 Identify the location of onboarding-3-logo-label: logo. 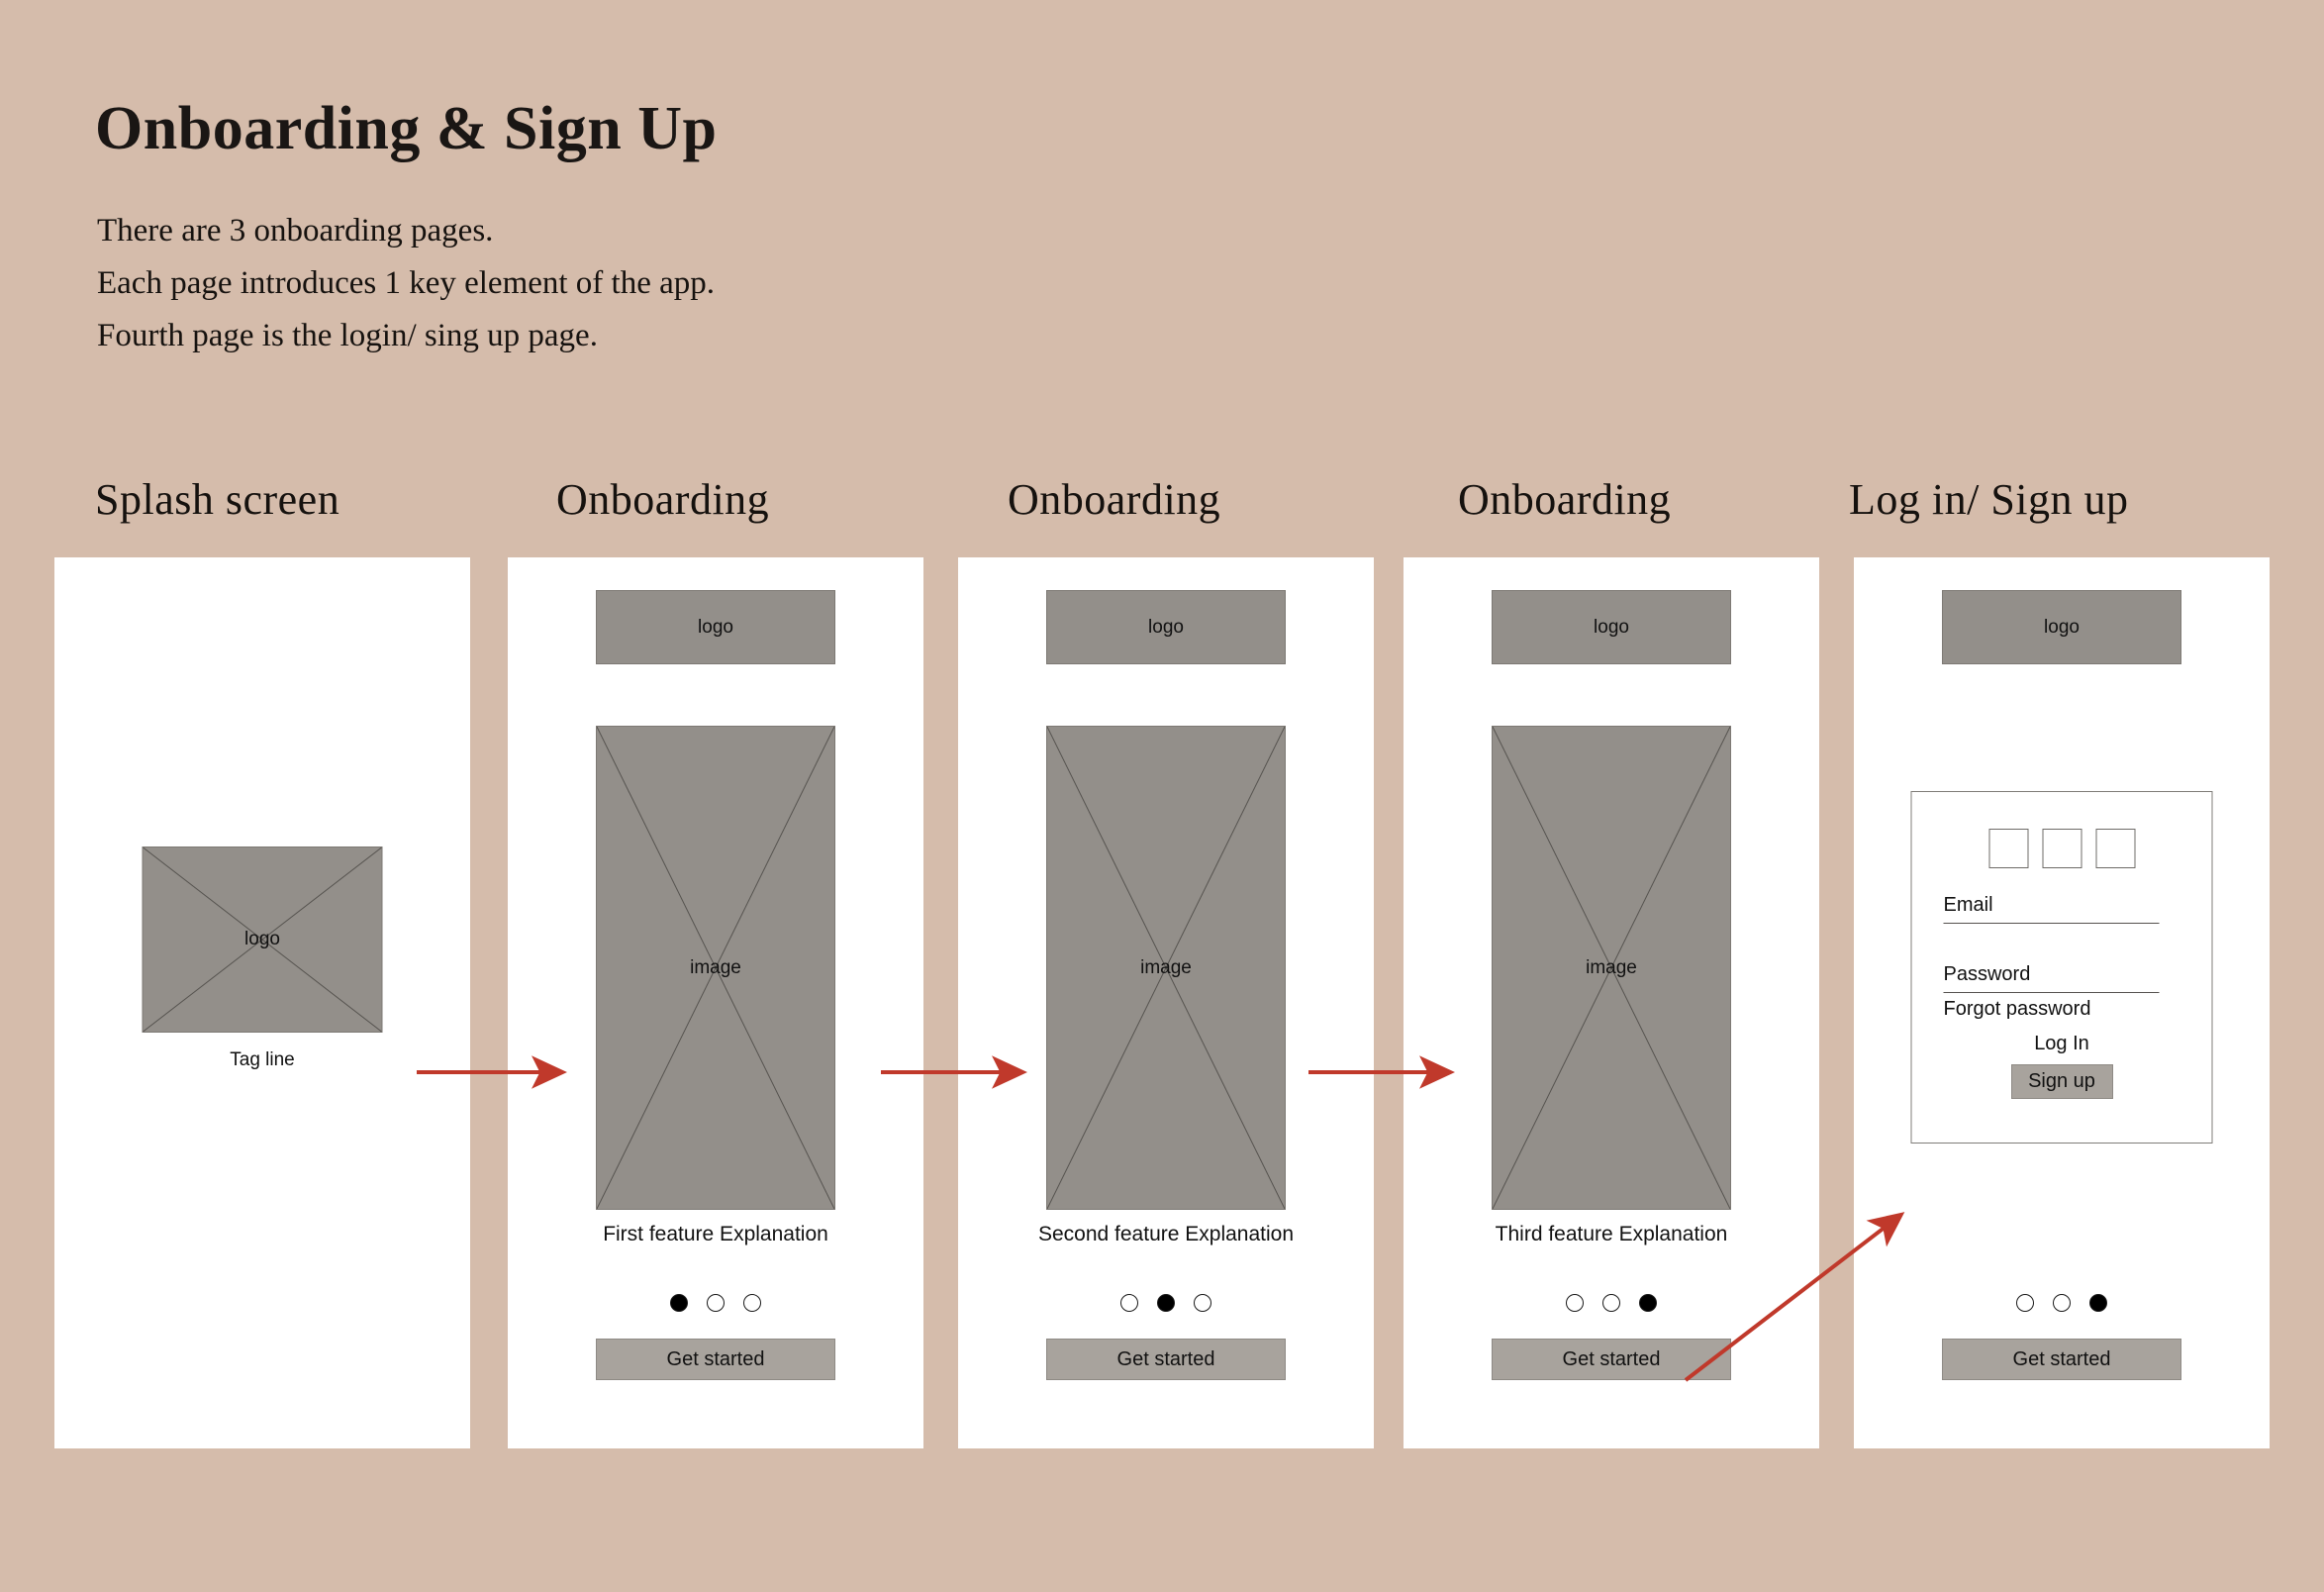
(1611, 627).